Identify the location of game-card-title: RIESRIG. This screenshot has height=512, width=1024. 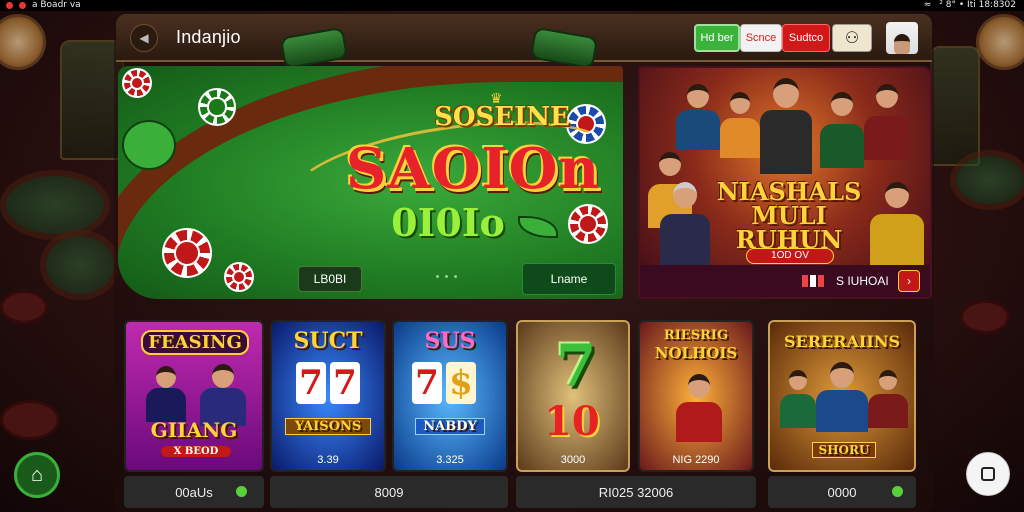
(696, 335).